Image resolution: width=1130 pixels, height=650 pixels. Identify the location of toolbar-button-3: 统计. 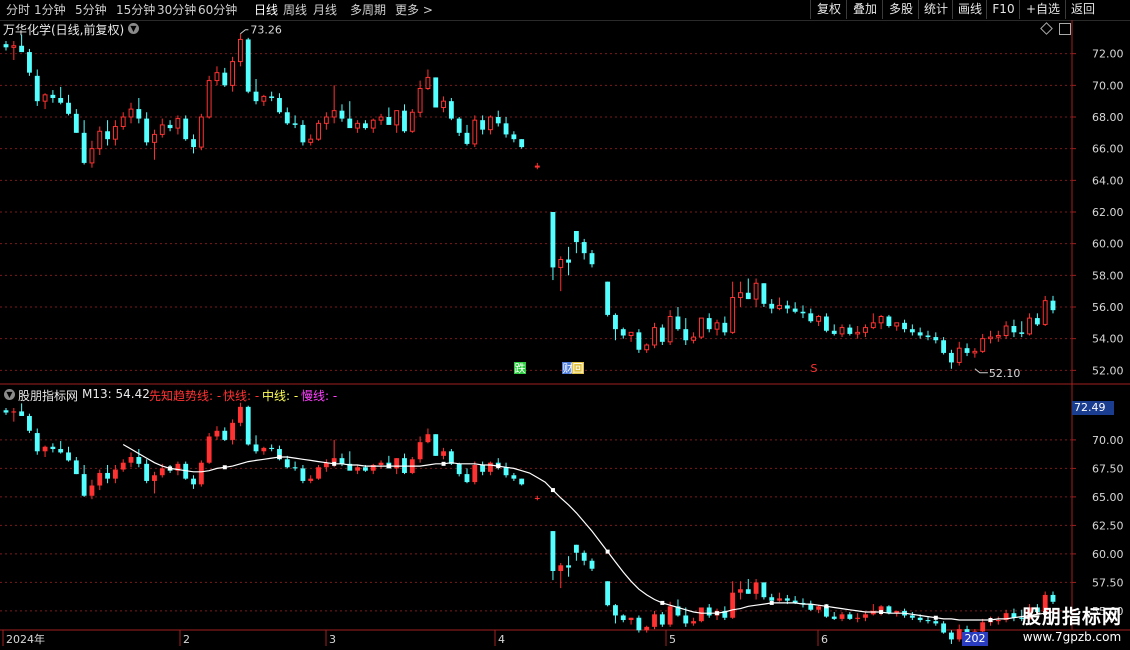
(935, 9).